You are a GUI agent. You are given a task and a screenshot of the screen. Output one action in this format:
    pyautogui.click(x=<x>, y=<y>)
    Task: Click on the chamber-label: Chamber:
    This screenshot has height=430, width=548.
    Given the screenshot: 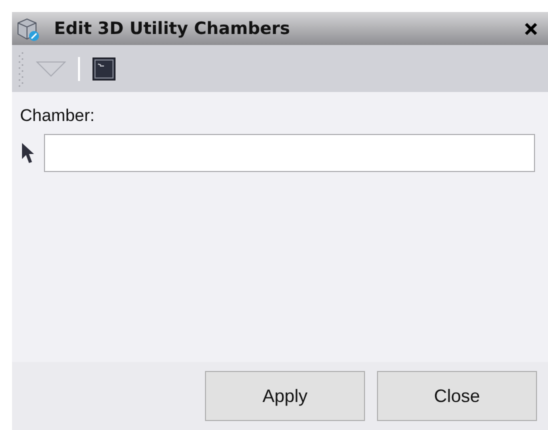 What is the action you would take?
    pyautogui.click(x=58, y=116)
    